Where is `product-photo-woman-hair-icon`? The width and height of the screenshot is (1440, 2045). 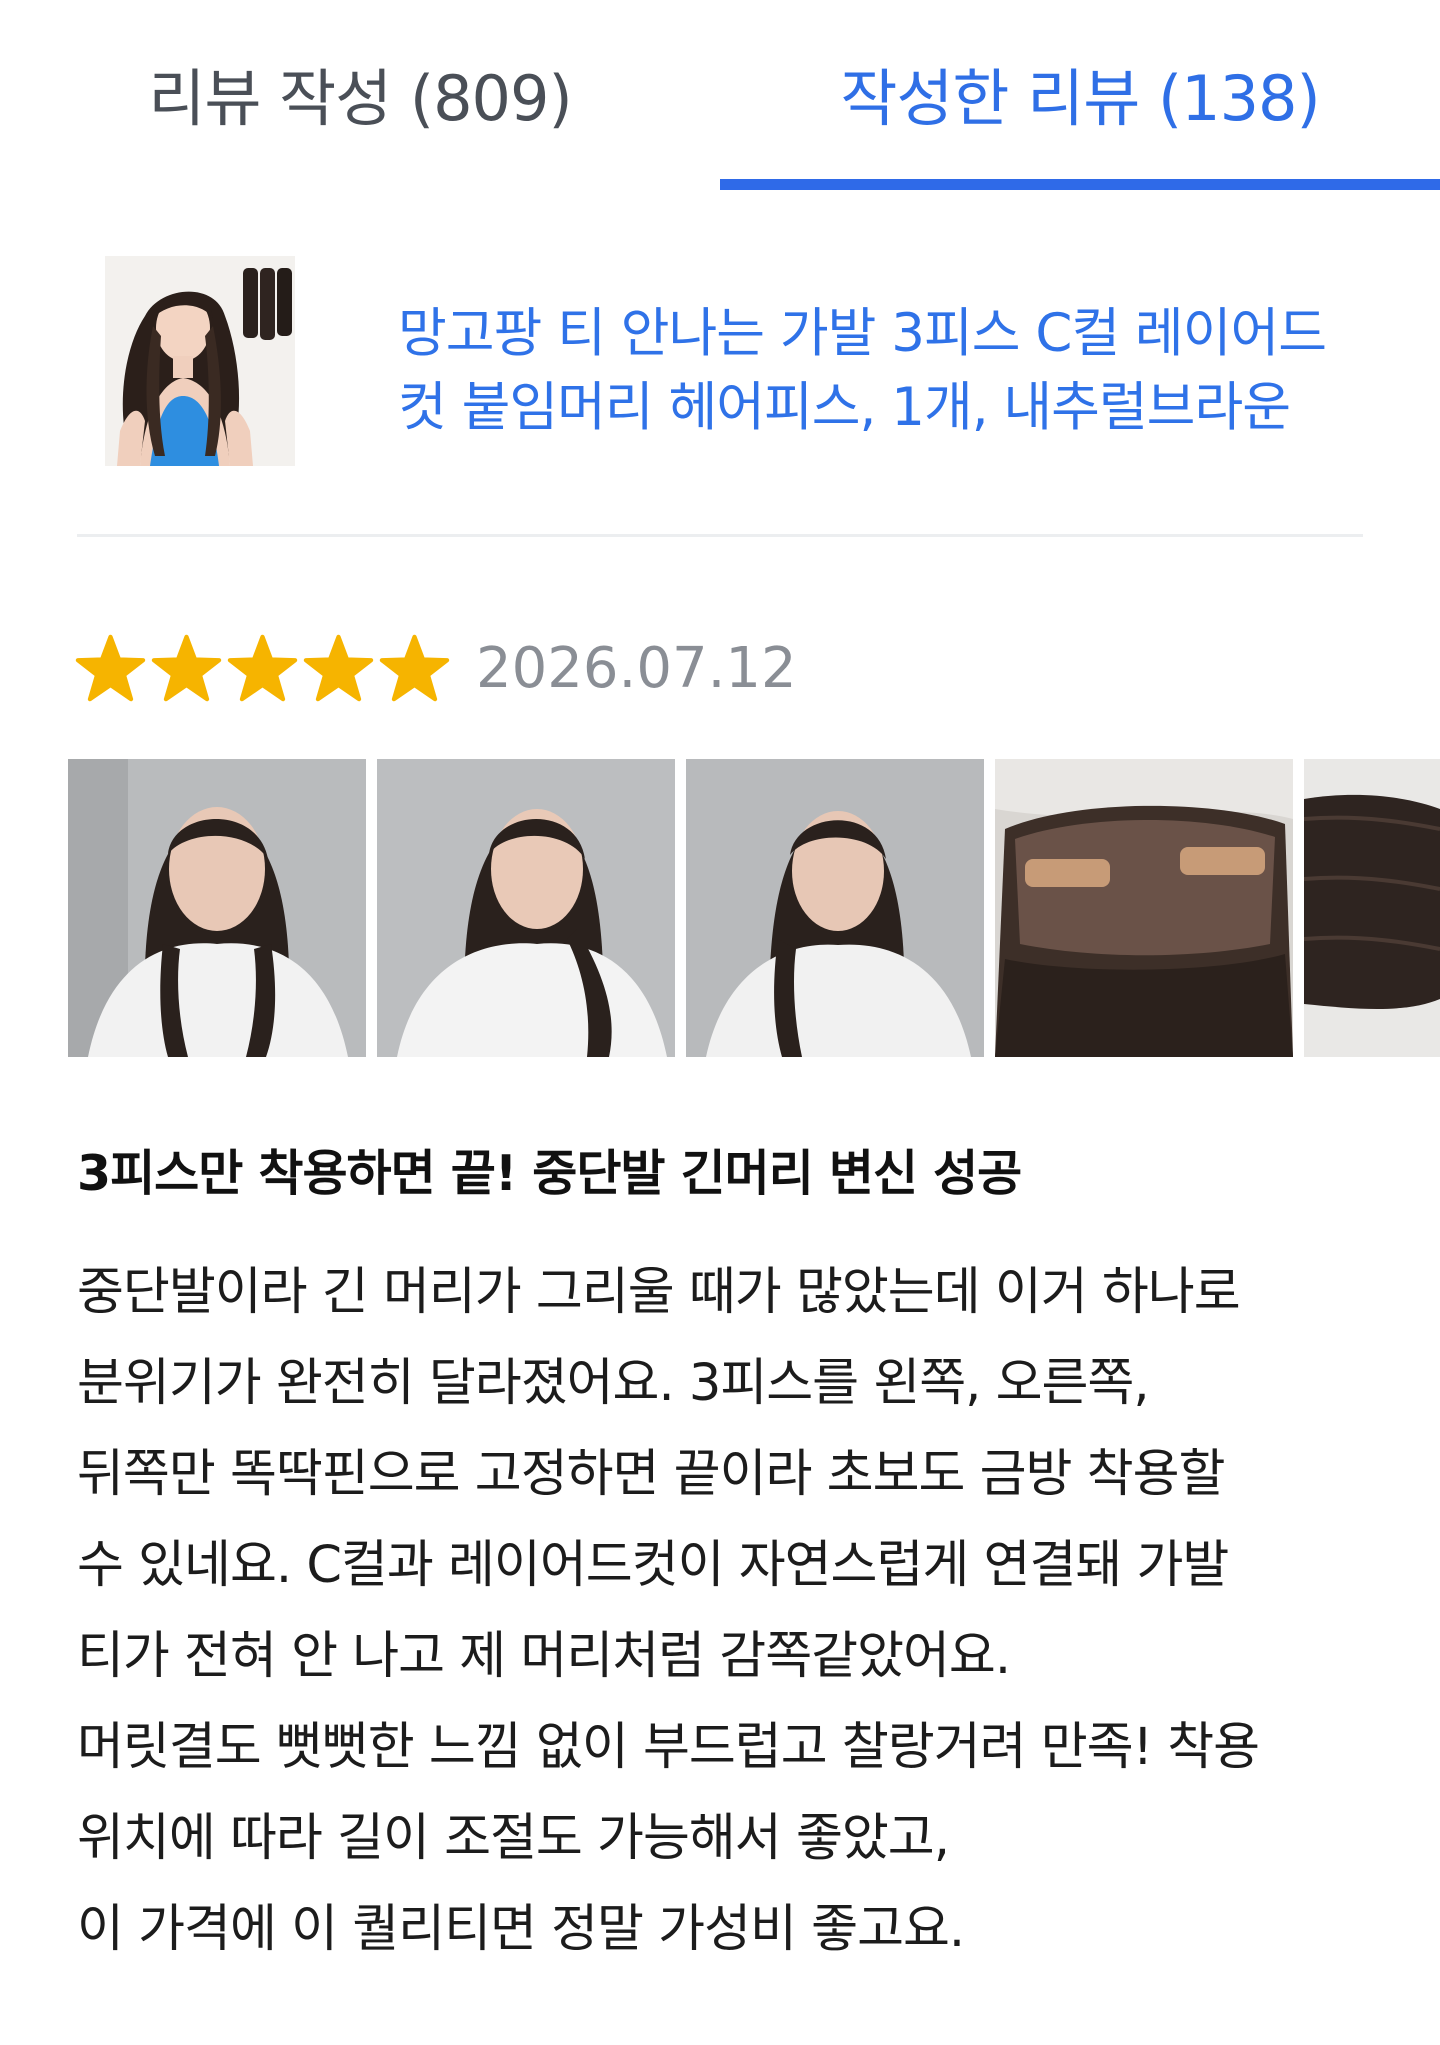
product-photo-woman-hair-icon is located at coordinates (200, 361).